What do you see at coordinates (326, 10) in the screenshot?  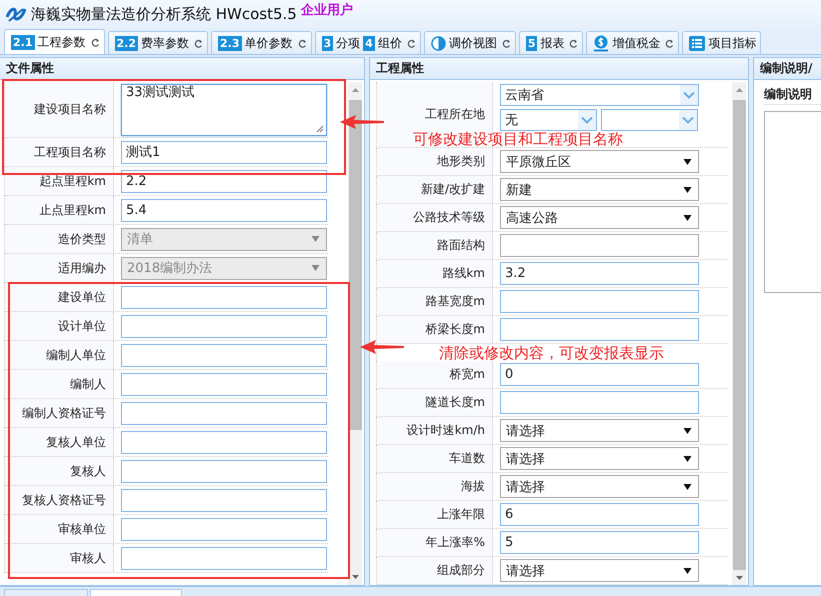 I see `edition-label: 企业用户` at bounding box center [326, 10].